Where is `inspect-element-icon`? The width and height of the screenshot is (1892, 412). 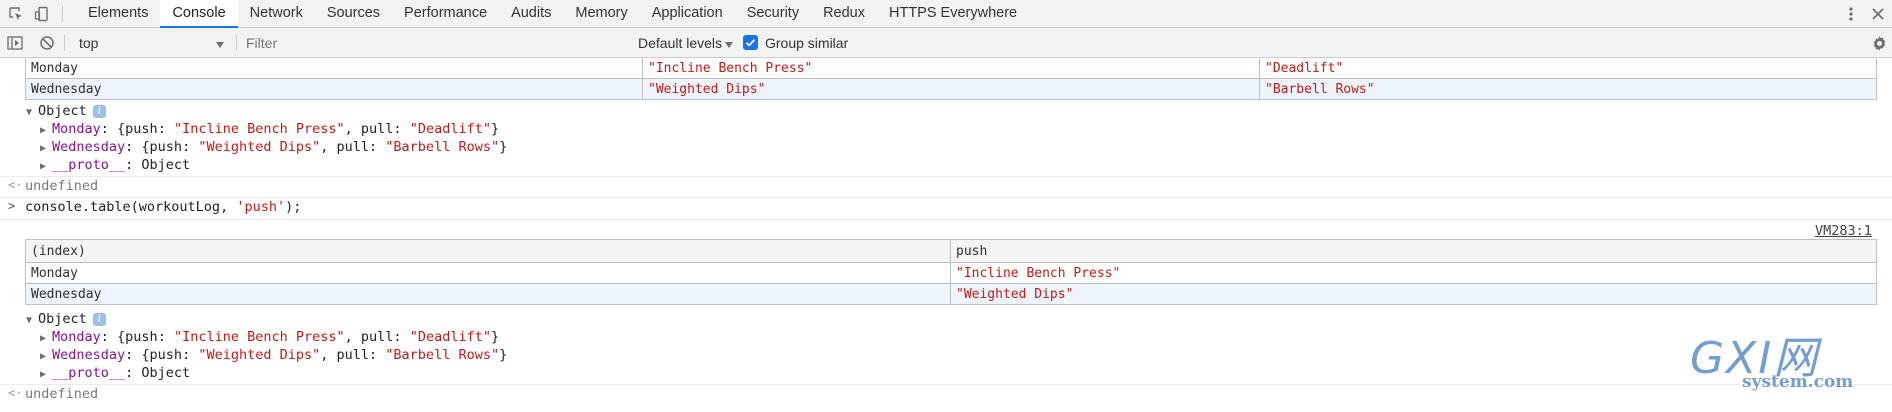 inspect-element-icon is located at coordinates (16, 14).